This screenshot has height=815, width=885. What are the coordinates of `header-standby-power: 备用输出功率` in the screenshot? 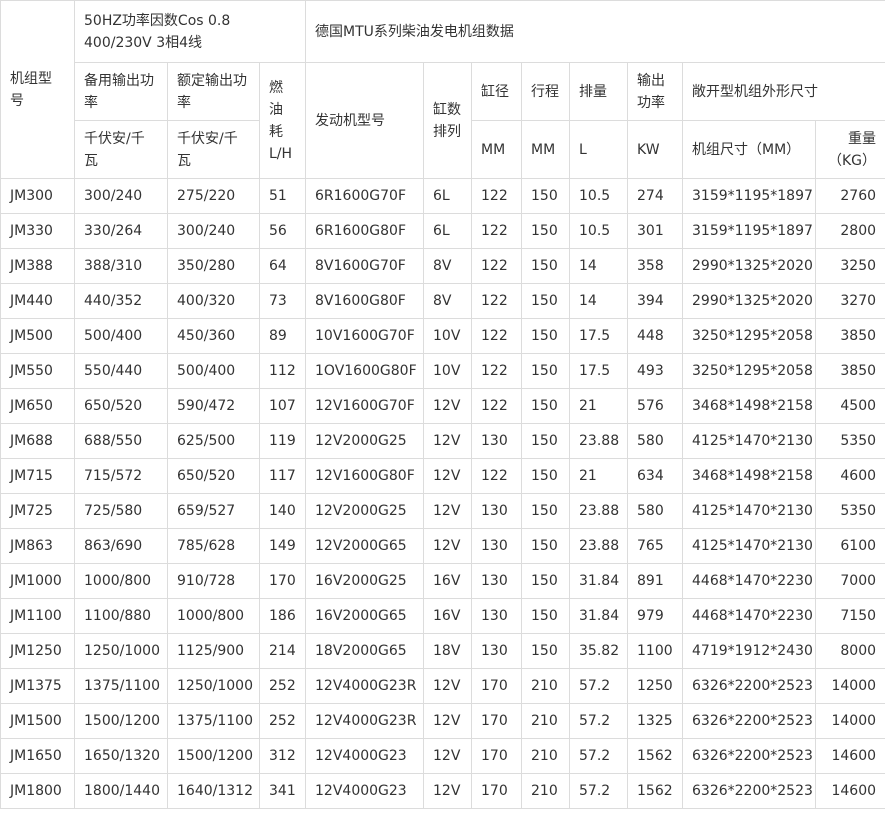 It's located at (121, 91).